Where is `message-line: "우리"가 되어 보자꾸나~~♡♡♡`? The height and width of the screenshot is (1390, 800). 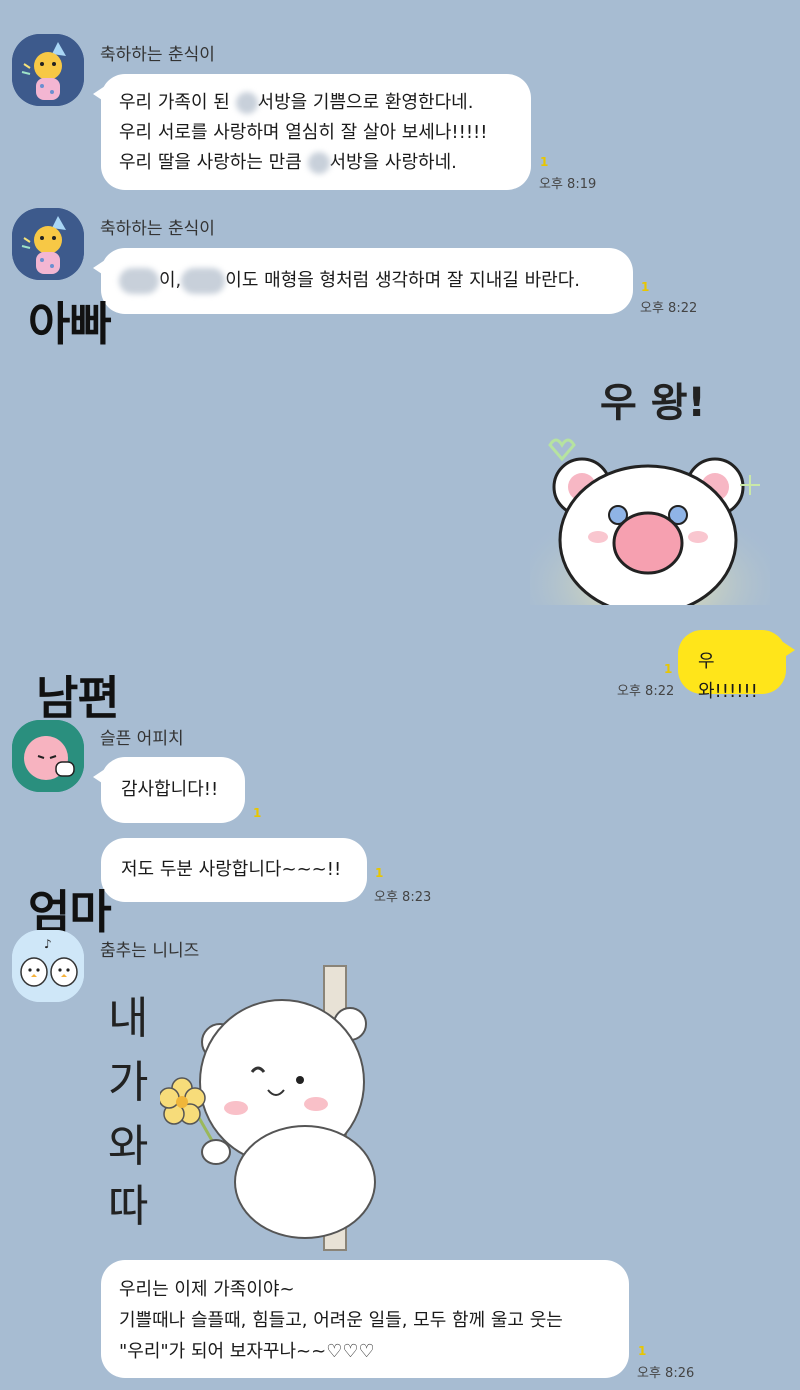 message-line: "우리"가 되어 보자꾸나~~♡♡♡ is located at coordinates (247, 1351).